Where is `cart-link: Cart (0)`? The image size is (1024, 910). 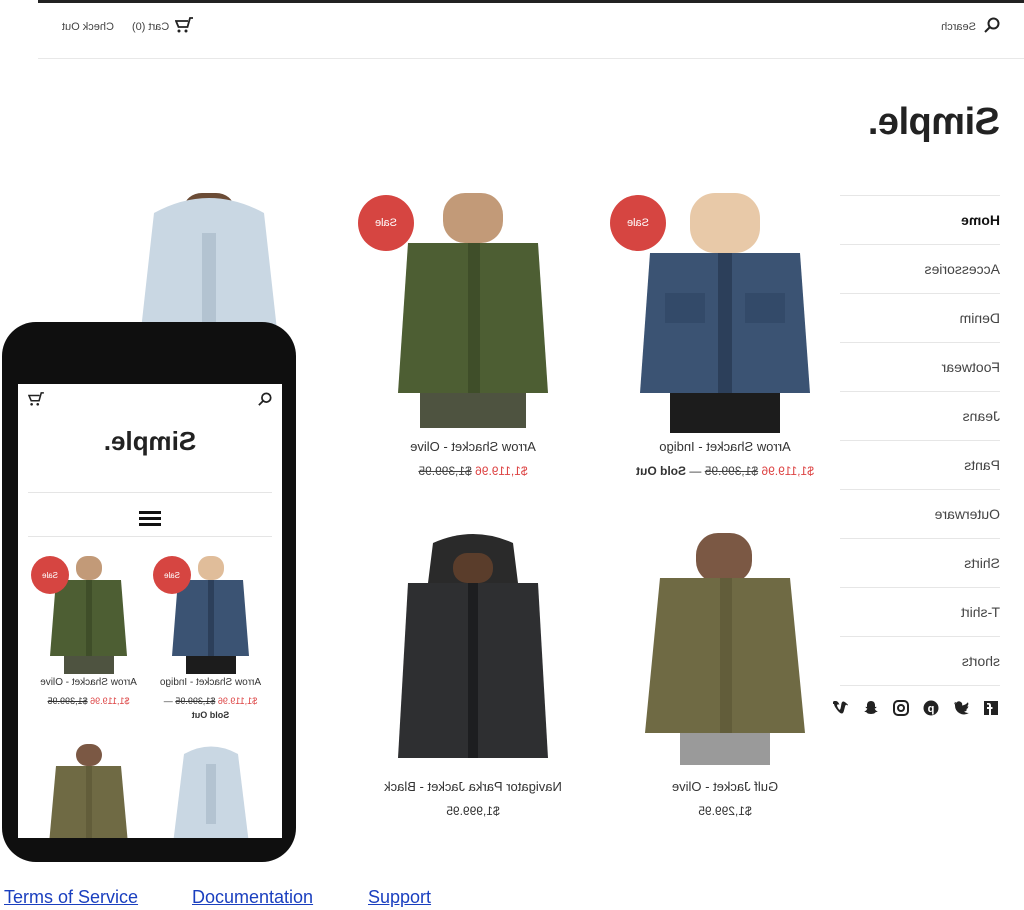
cart-link: Cart (0) is located at coordinates (162, 26).